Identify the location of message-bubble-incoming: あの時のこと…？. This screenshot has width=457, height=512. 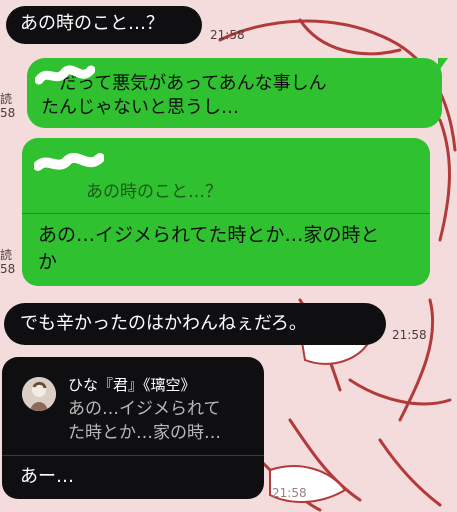
(104, 25).